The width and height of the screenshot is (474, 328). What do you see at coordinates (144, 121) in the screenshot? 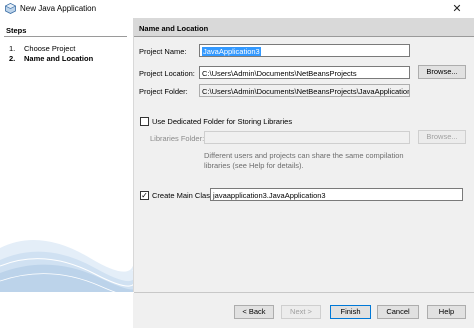
I see `dedicated-folder-checkbox` at bounding box center [144, 121].